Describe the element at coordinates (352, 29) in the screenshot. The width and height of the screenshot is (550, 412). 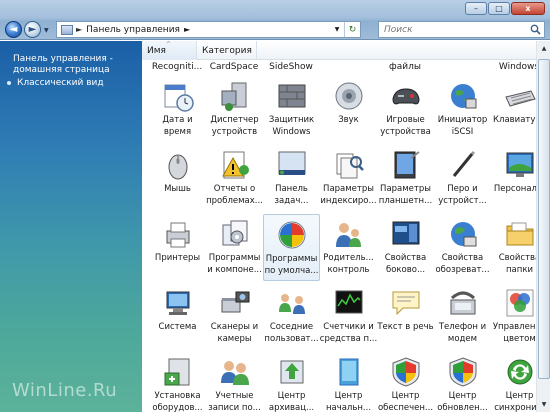
I see `refresh-button: ↻` at that location.